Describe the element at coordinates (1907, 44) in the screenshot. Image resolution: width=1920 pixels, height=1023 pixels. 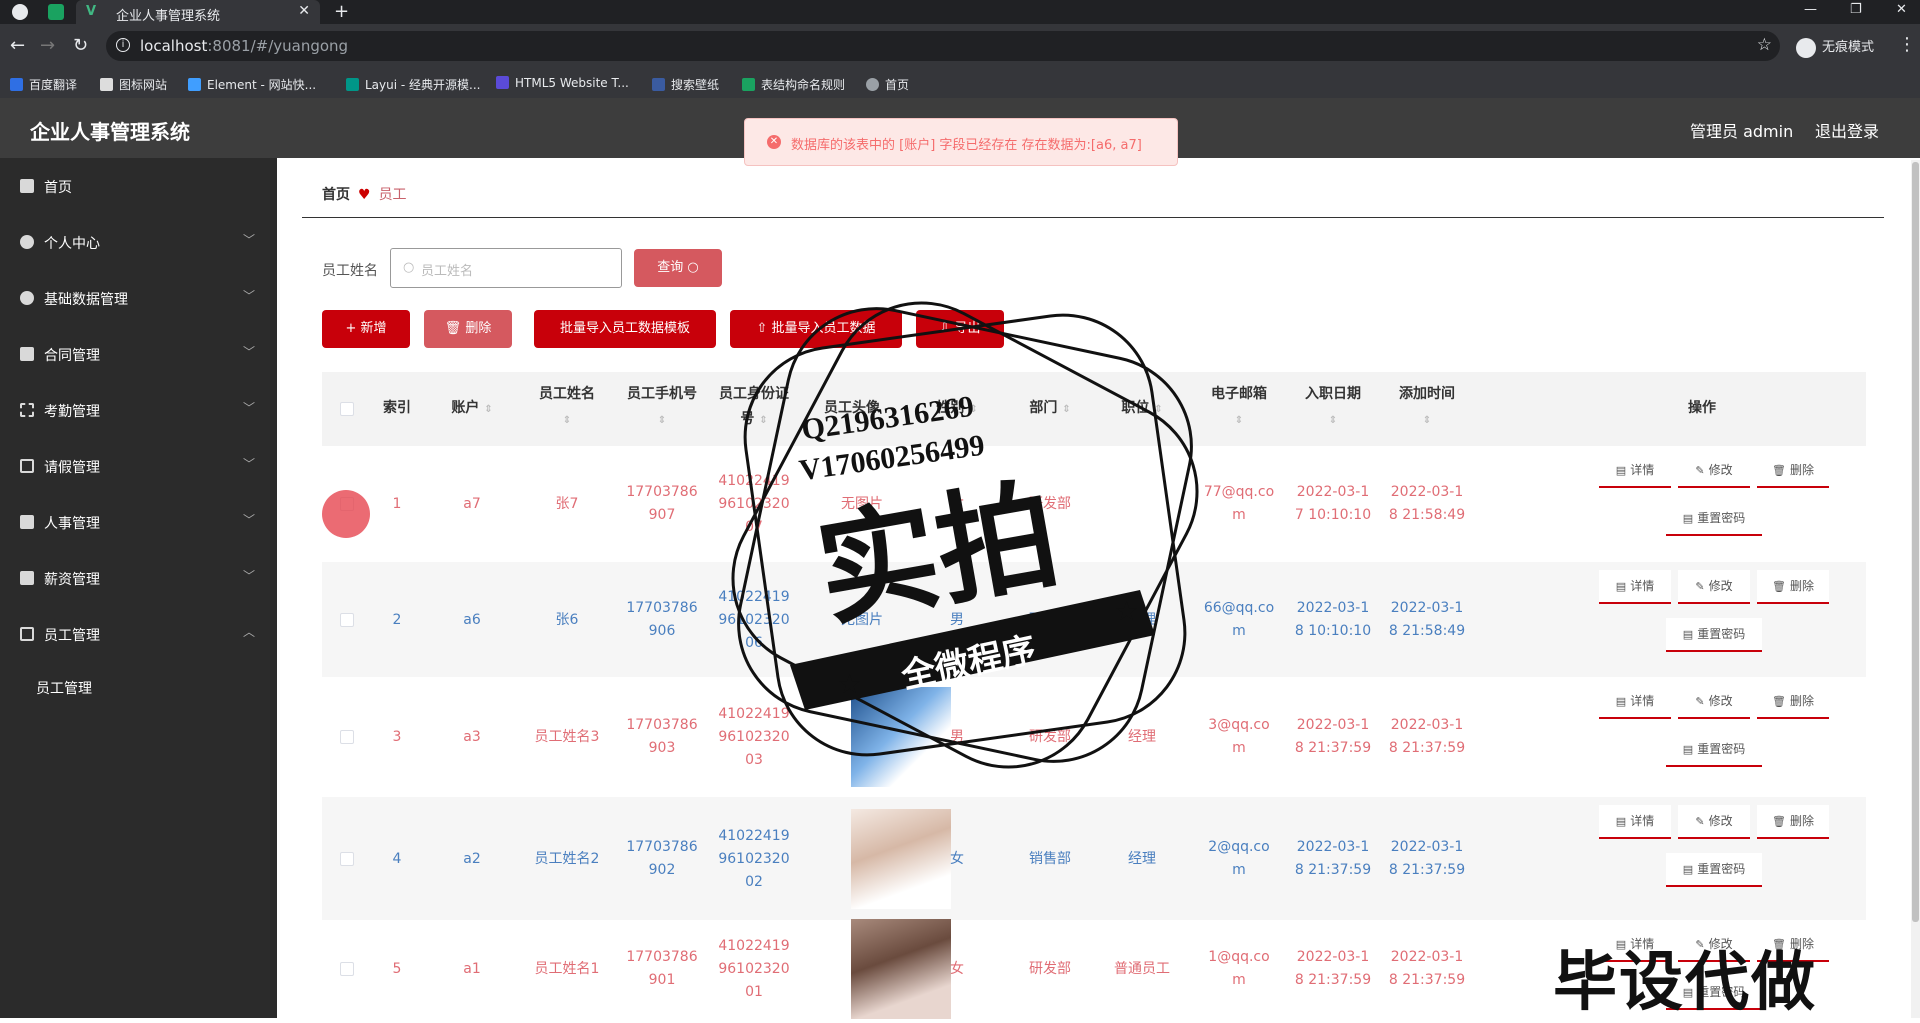
I see `browser-menu-kebab-icon: ⋮` at that location.